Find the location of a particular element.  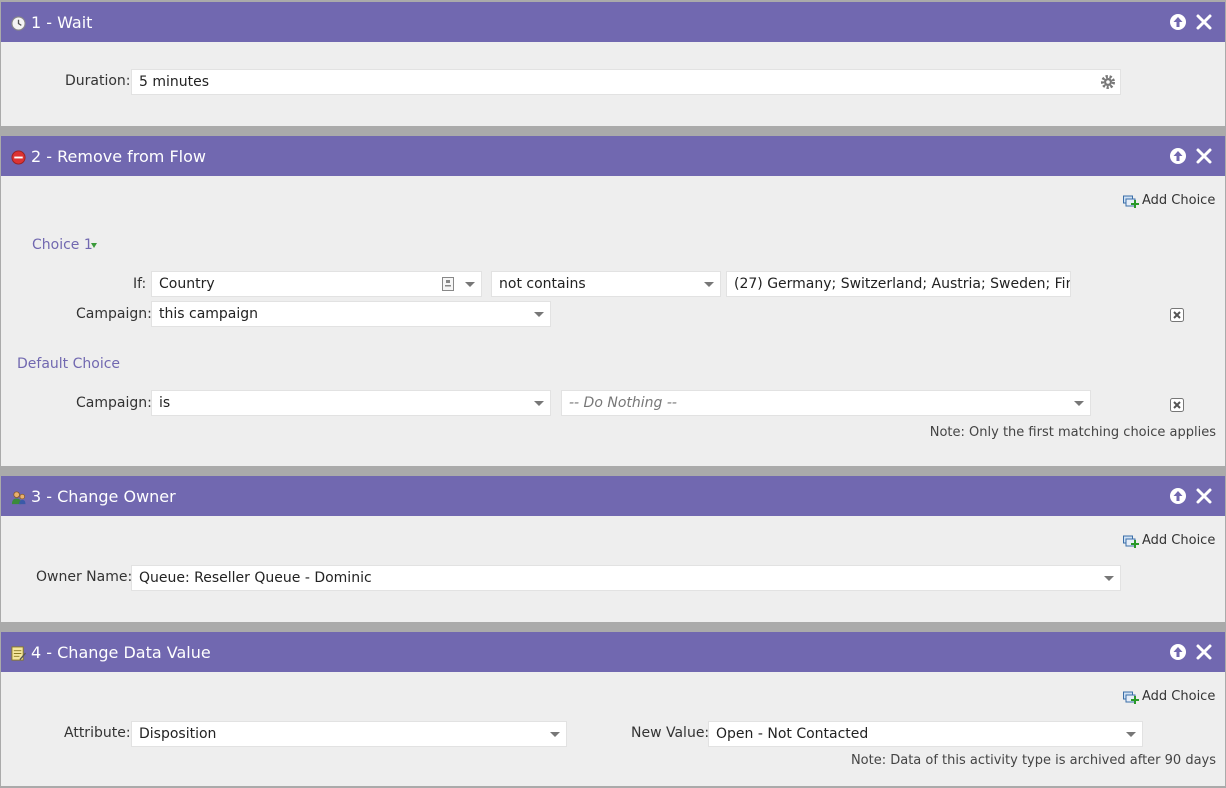

step-header: 2 - Remove from Flow is located at coordinates (613, 156).